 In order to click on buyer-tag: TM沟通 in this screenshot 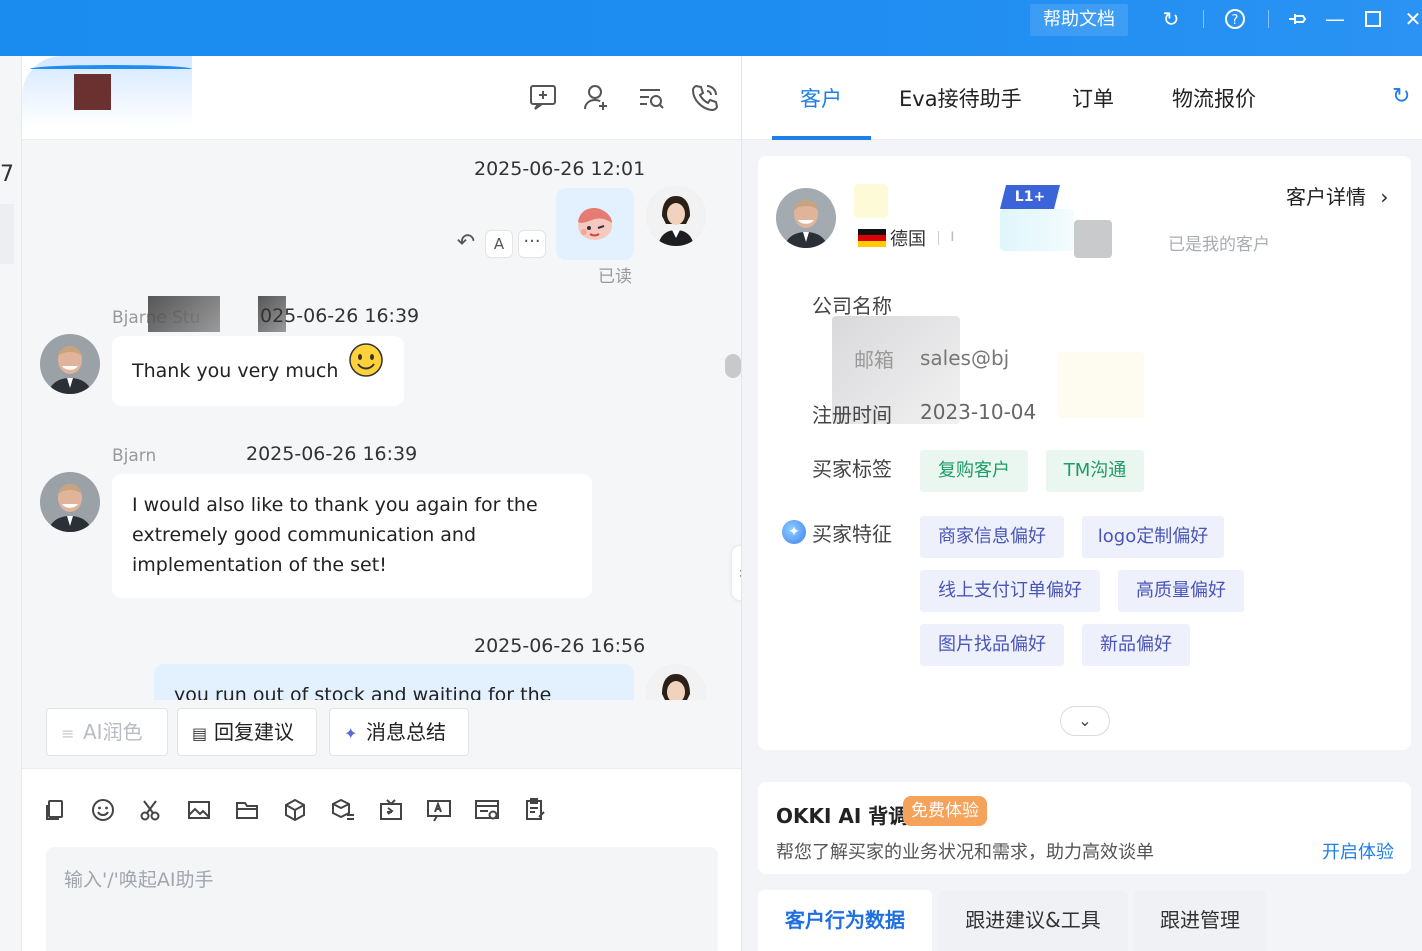, I will do `click(1095, 471)`.